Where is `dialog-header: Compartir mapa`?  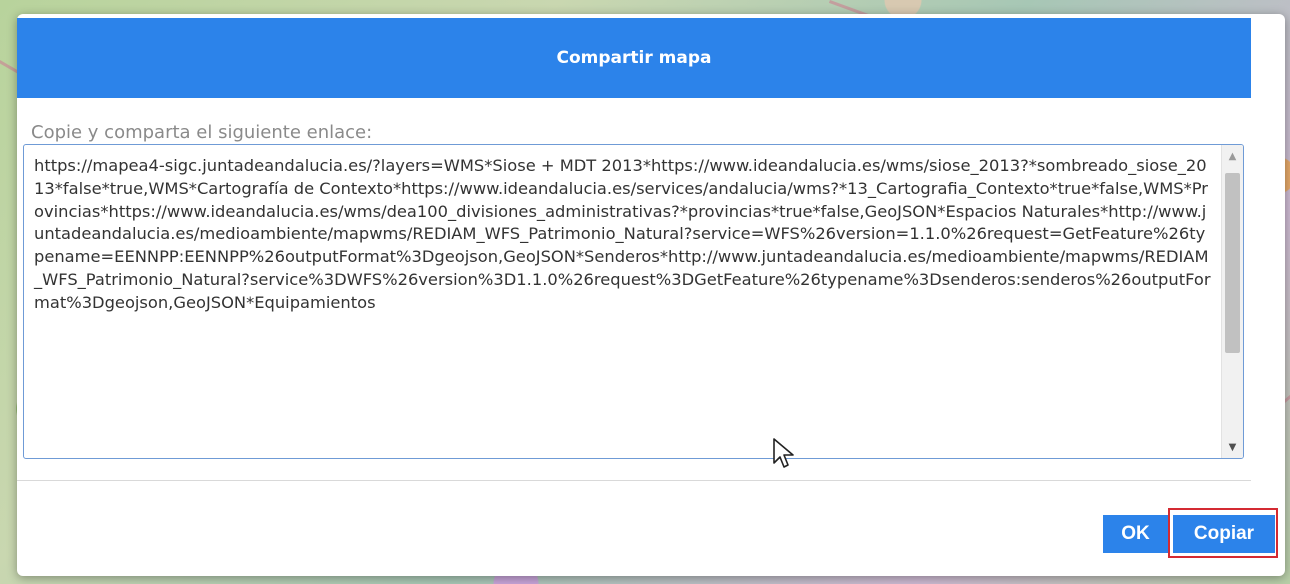
dialog-header: Compartir mapa is located at coordinates (634, 58).